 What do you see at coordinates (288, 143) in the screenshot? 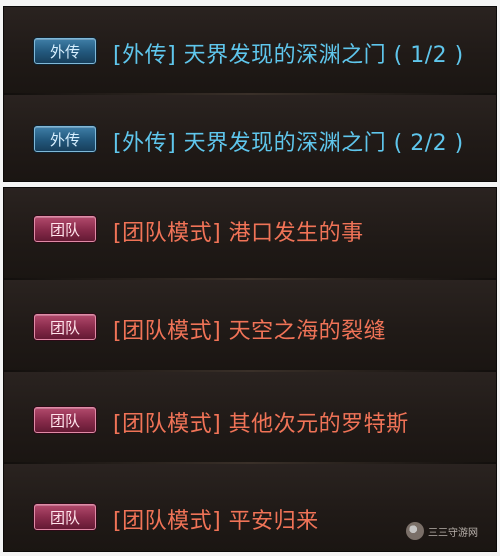
I see `quest-title: [外传] 天界发现的深渊之门 ( 2/2 )` at bounding box center [288, 143].